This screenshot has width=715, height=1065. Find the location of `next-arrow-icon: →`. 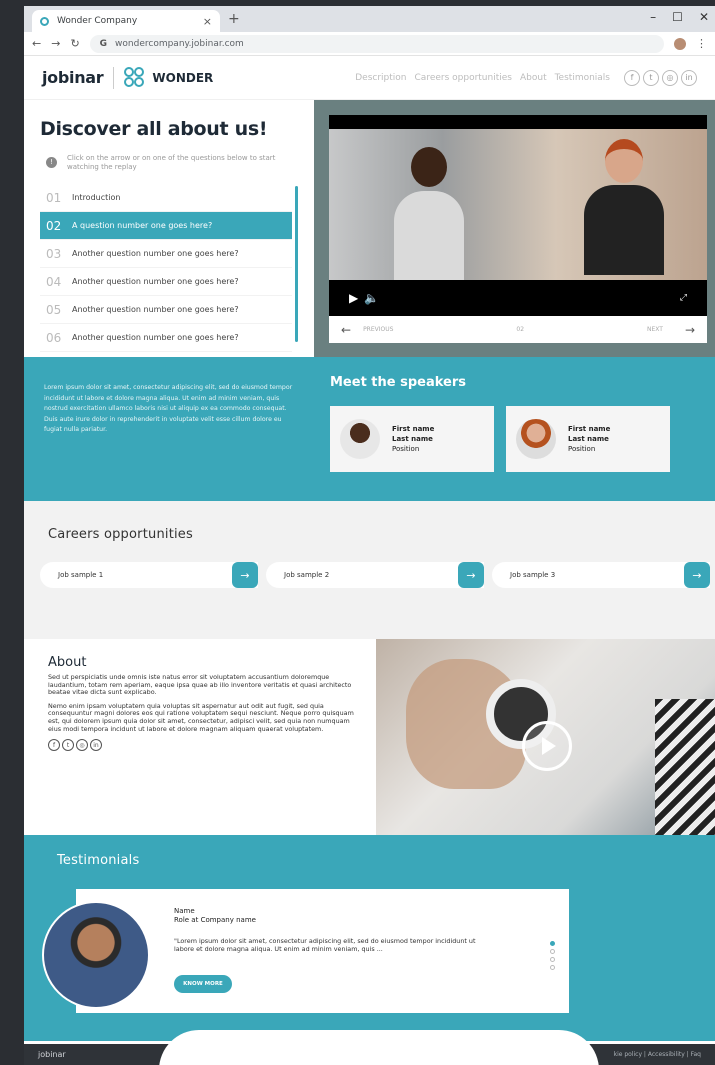

next-arrow-icon: → is located at coordinates (690, 330).